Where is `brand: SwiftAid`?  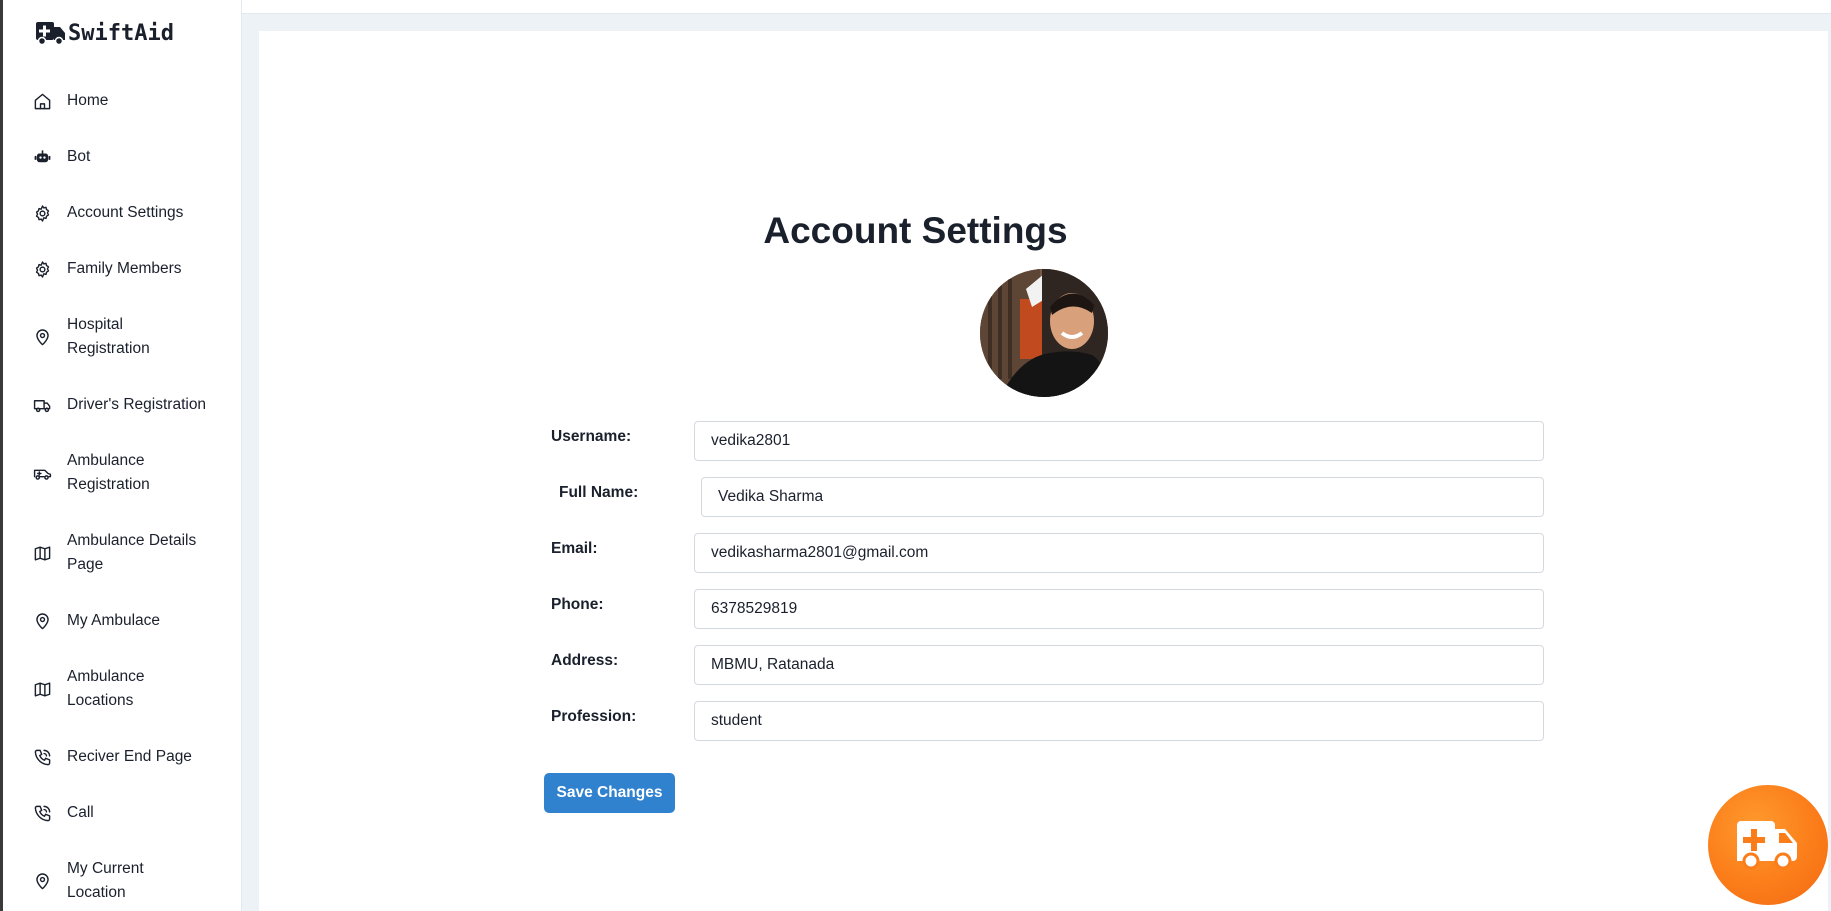 brand: SwiftAid is located at coordinates (104, 33).